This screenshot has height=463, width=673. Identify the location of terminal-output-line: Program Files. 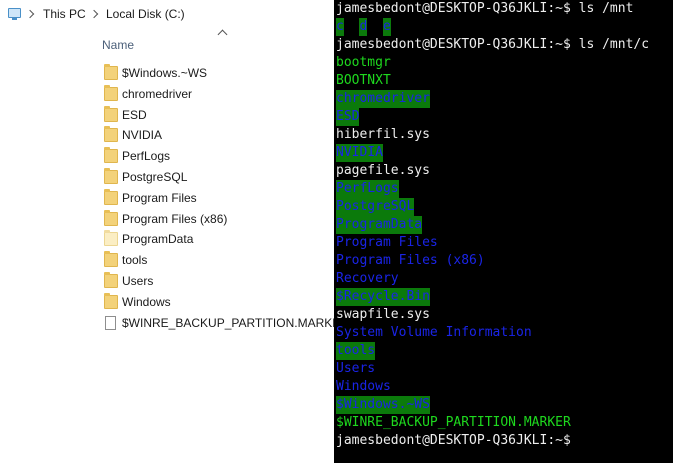
(387, 243).